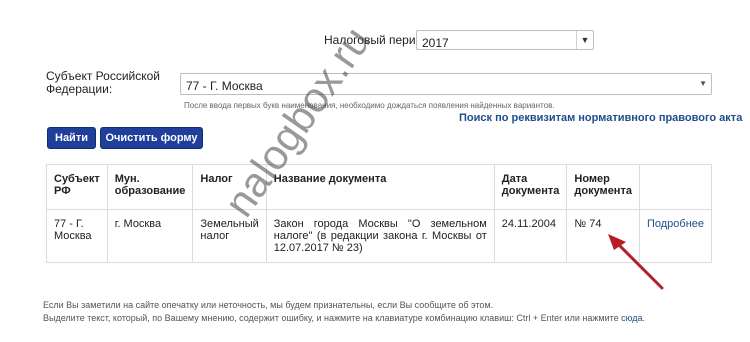 The height and width of the screenshot is (342, 750). Describe the element at coordinates (675, 224) in the screenshot. I see `details-link: Подробнее` at that location.